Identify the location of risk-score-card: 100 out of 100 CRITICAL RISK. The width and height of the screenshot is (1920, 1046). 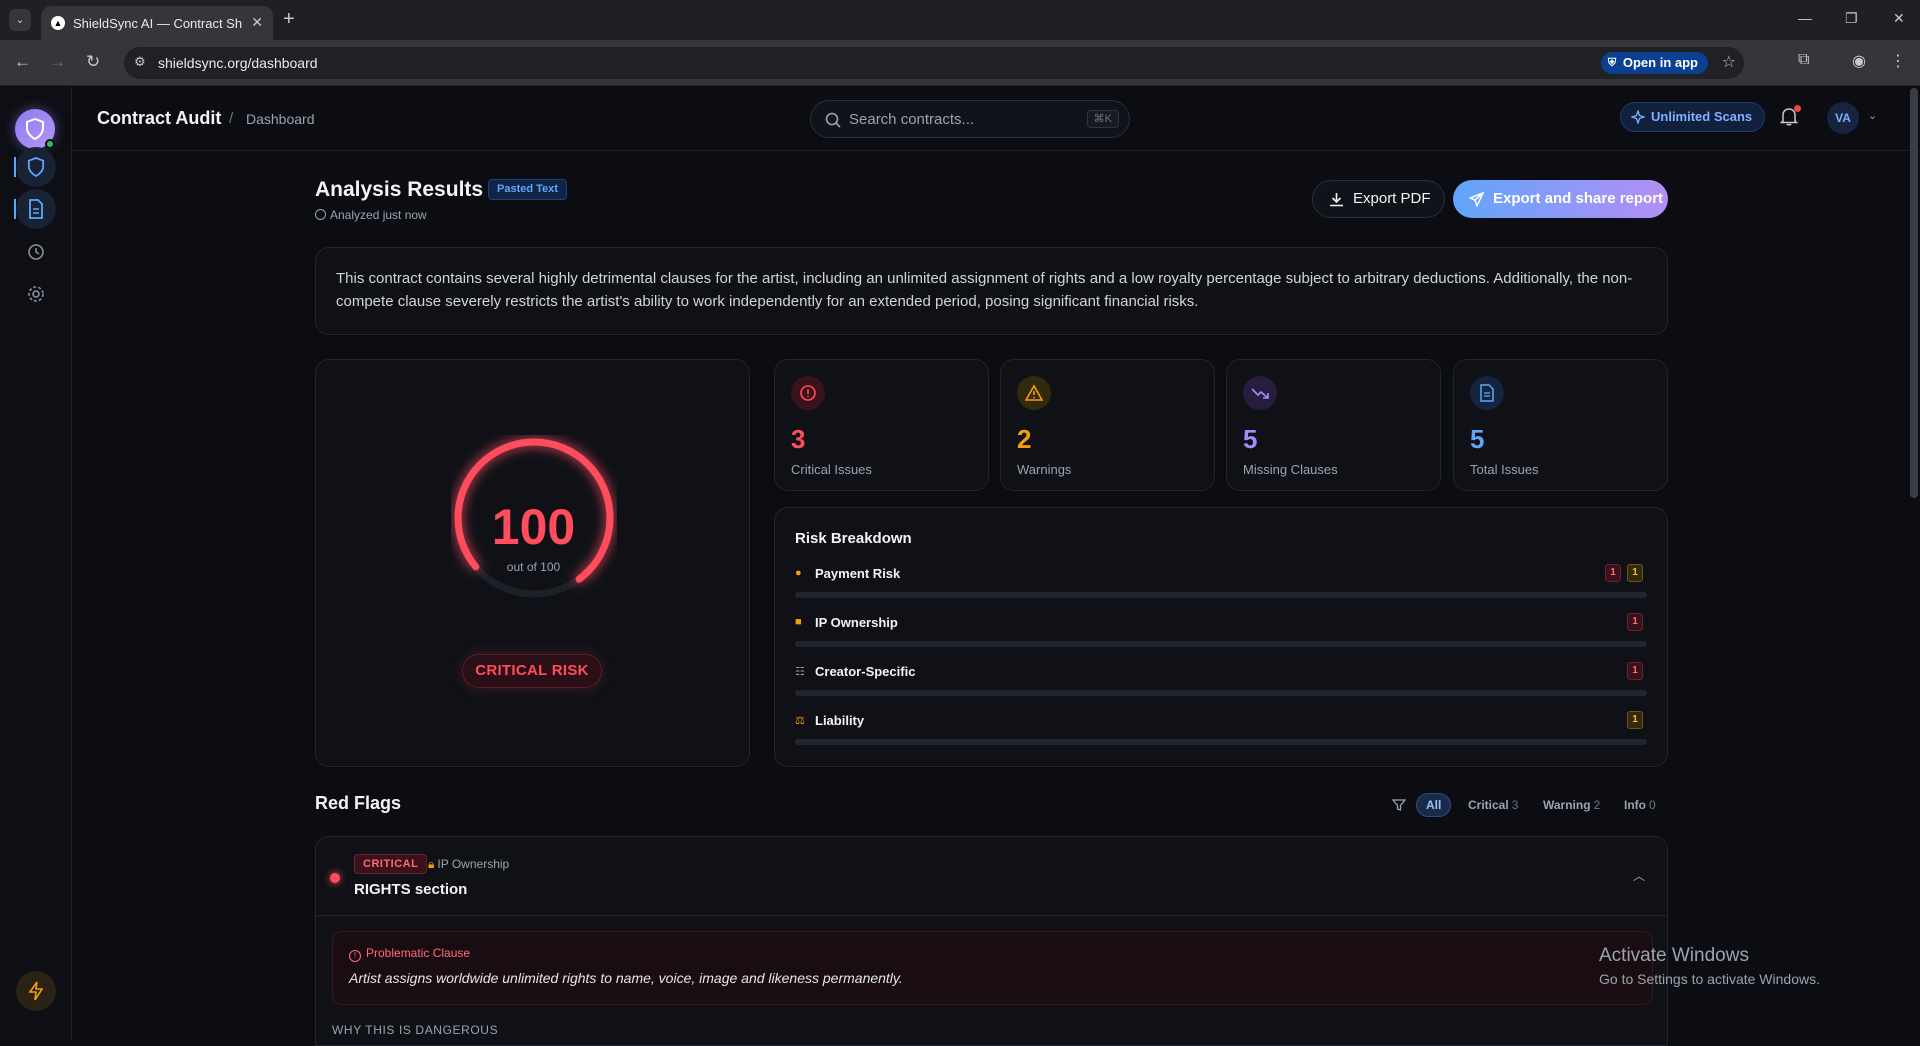
(532, 563).